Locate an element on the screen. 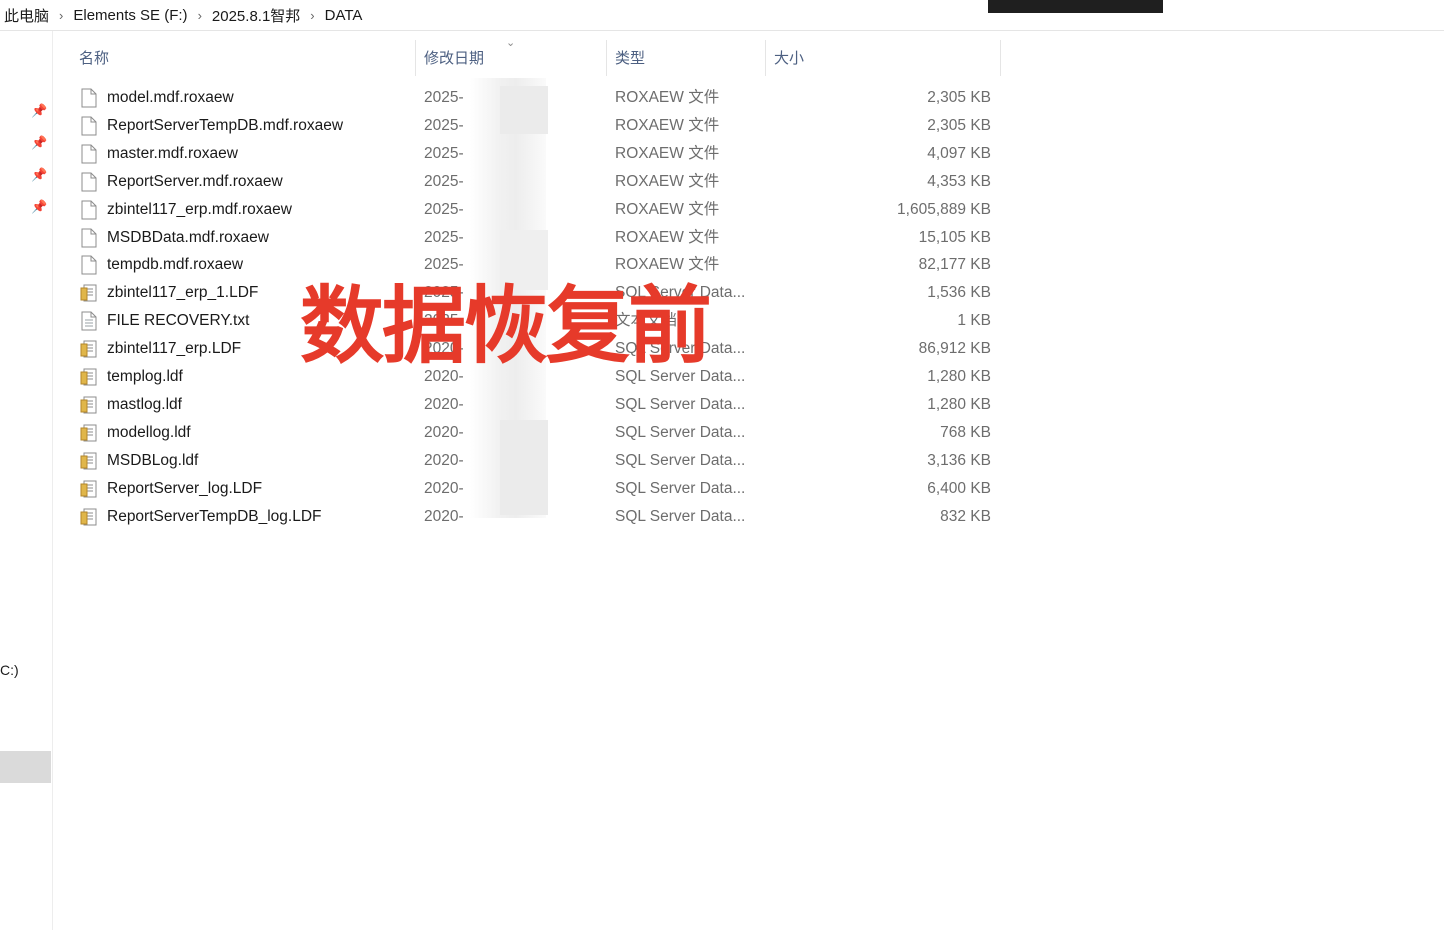 This screenshot has height=930, width=1444. breadcrumb-drive: Elements SE (F:) is located at coordinates (130, 15).